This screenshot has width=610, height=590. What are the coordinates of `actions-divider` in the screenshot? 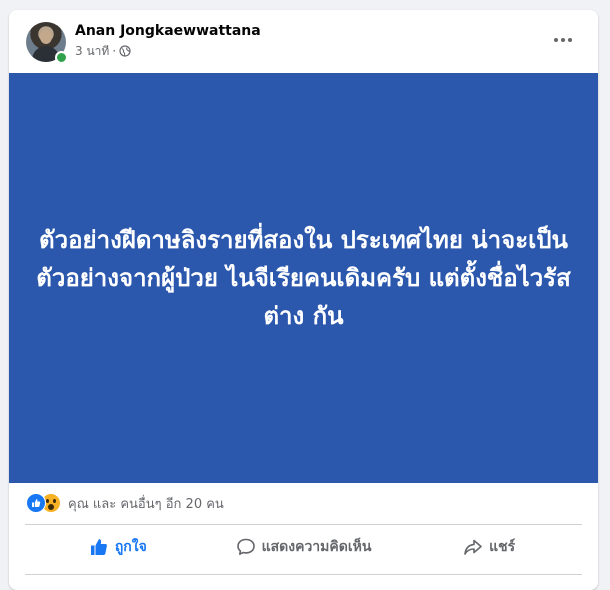 It's located at (303, 524).